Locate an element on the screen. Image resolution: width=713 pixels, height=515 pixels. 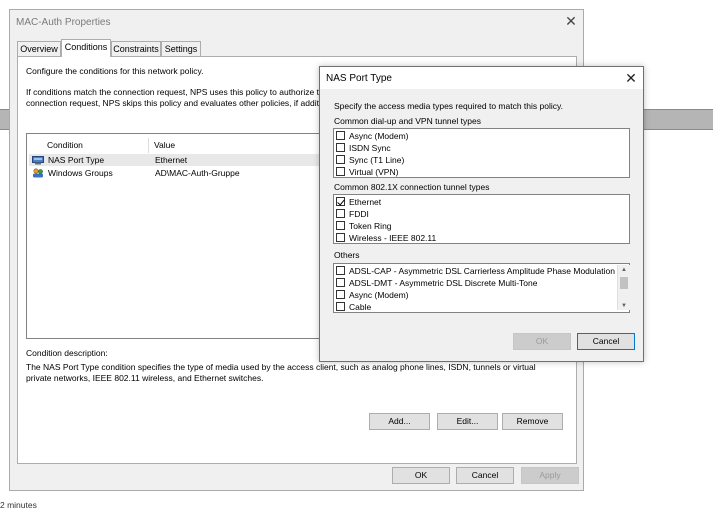
condition-value: Ethernet is located at coordinates (171, 160).